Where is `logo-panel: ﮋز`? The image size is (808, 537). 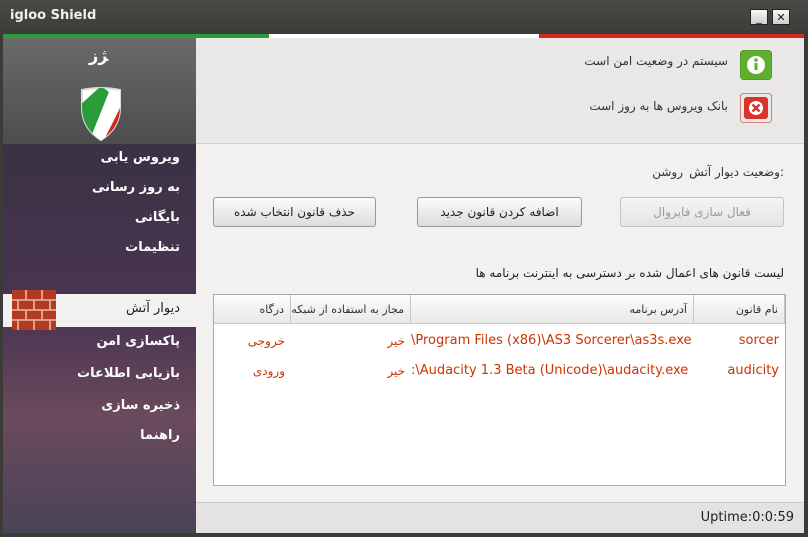
logo-panel: ﮋز is located at coordinates (99, 91).